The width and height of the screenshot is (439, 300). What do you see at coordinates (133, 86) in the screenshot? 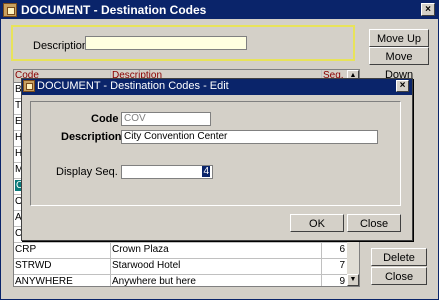
I see `edit-dialog-title: DOCUMENT - Destination Codes - Edit` at bounding box center [133, 86].